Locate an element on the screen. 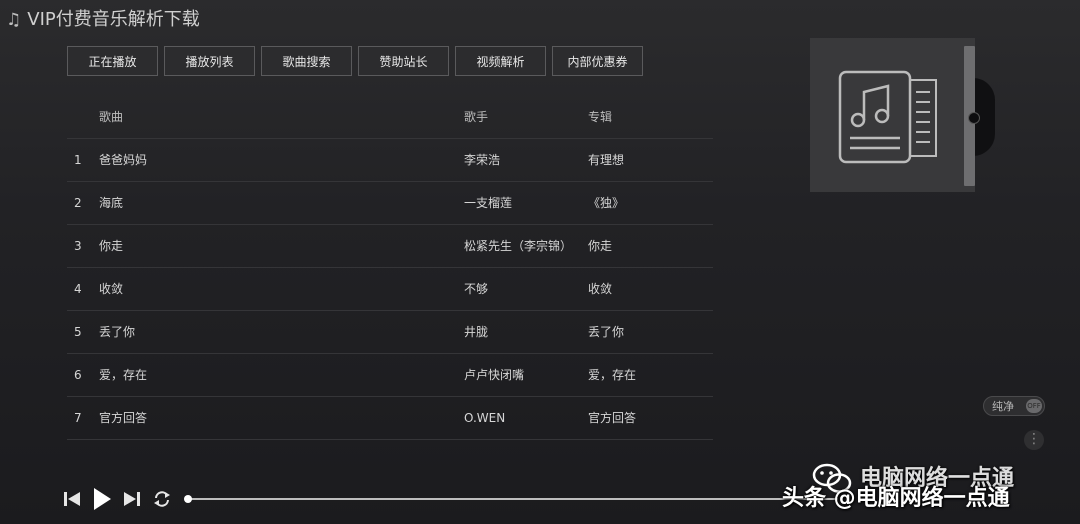 The image size is (1080, 524). song-search-button: 歌曲搜索 is located at coordinates (306, 61).